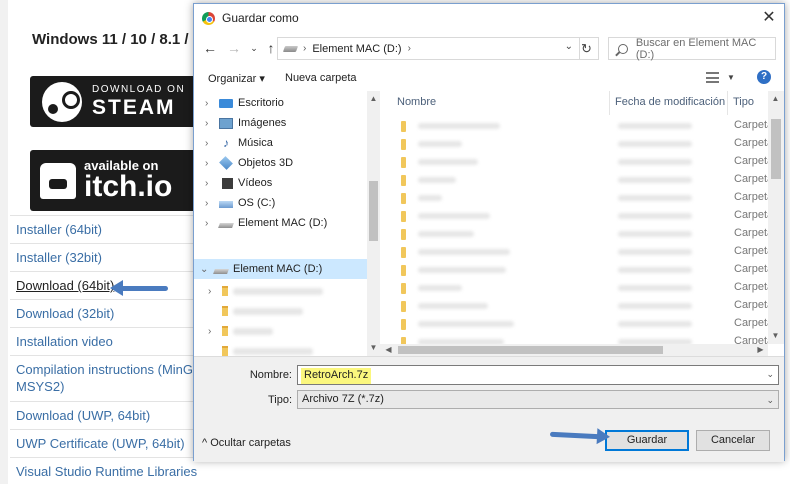 This screenshot has height=484, width=790. What do you see at coordinates (280, 223) in the screenshot?
I see `tree-item-drive-d: › Element MAC (D:)` at bounding box center [280, 223].